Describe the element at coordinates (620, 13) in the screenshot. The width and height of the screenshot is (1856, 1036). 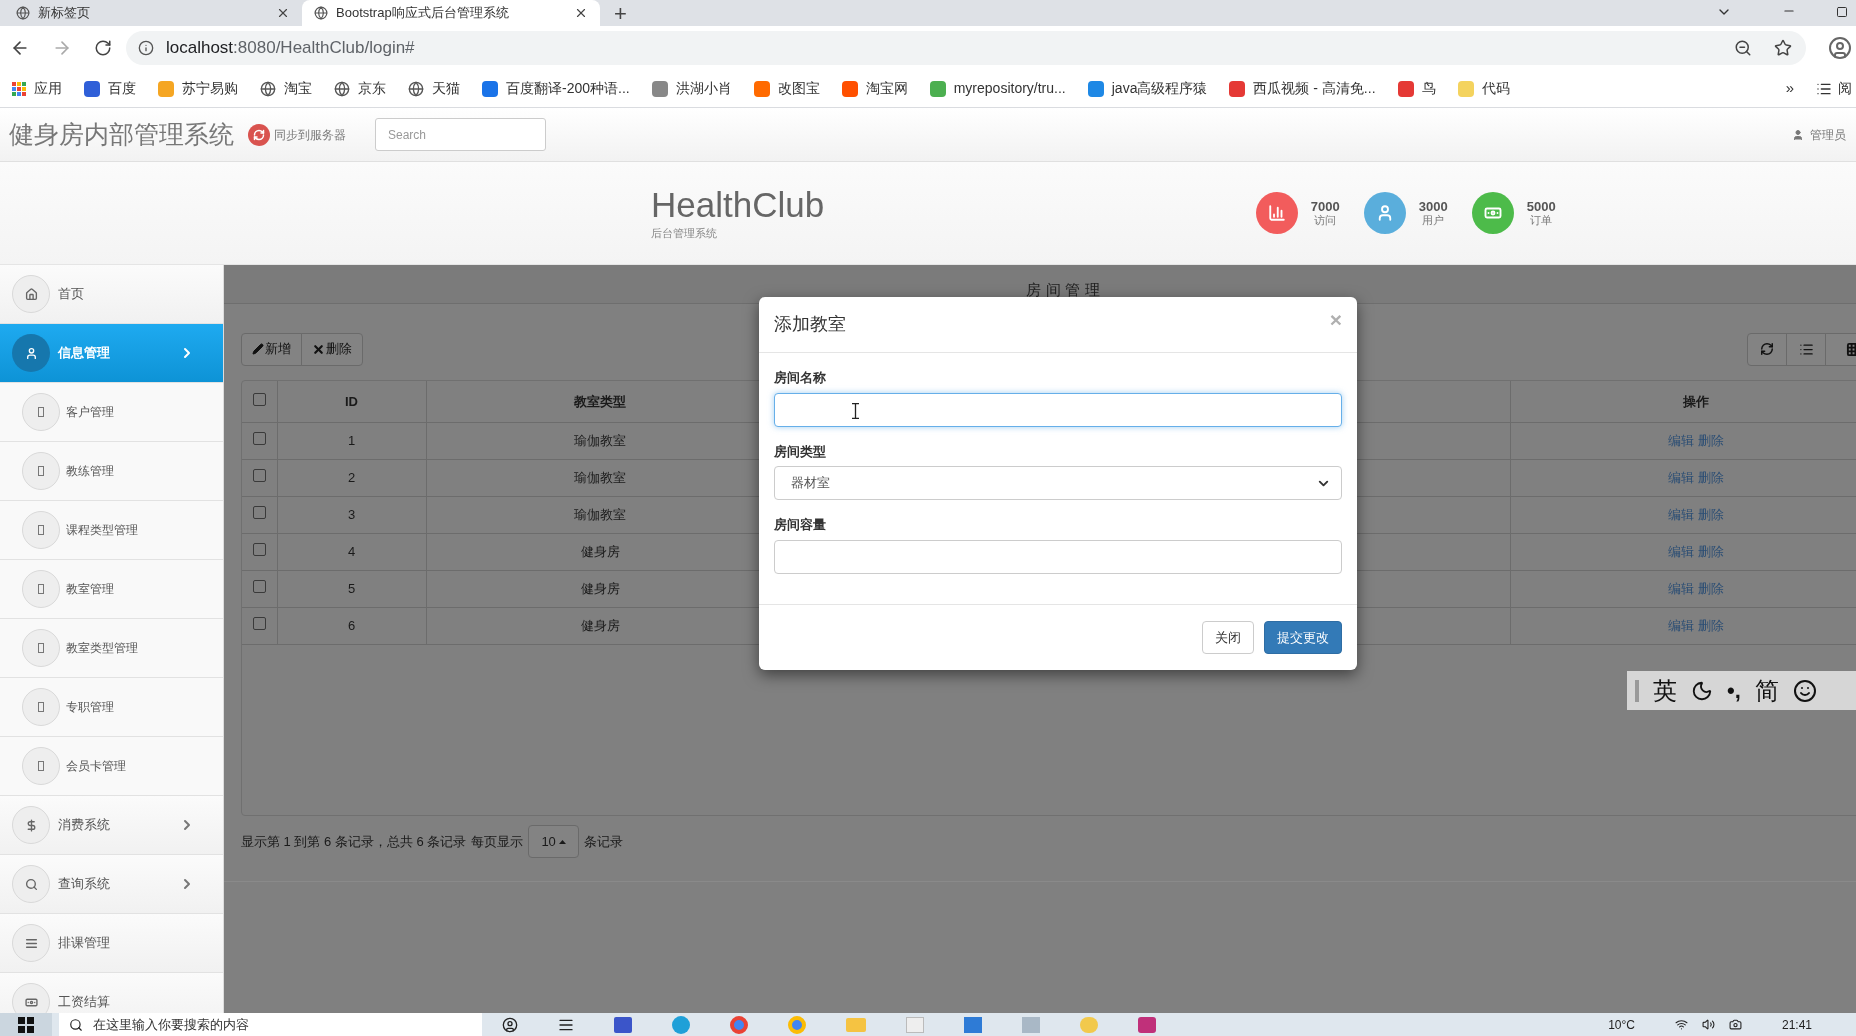
I see `new-tab-button: +` at that location.